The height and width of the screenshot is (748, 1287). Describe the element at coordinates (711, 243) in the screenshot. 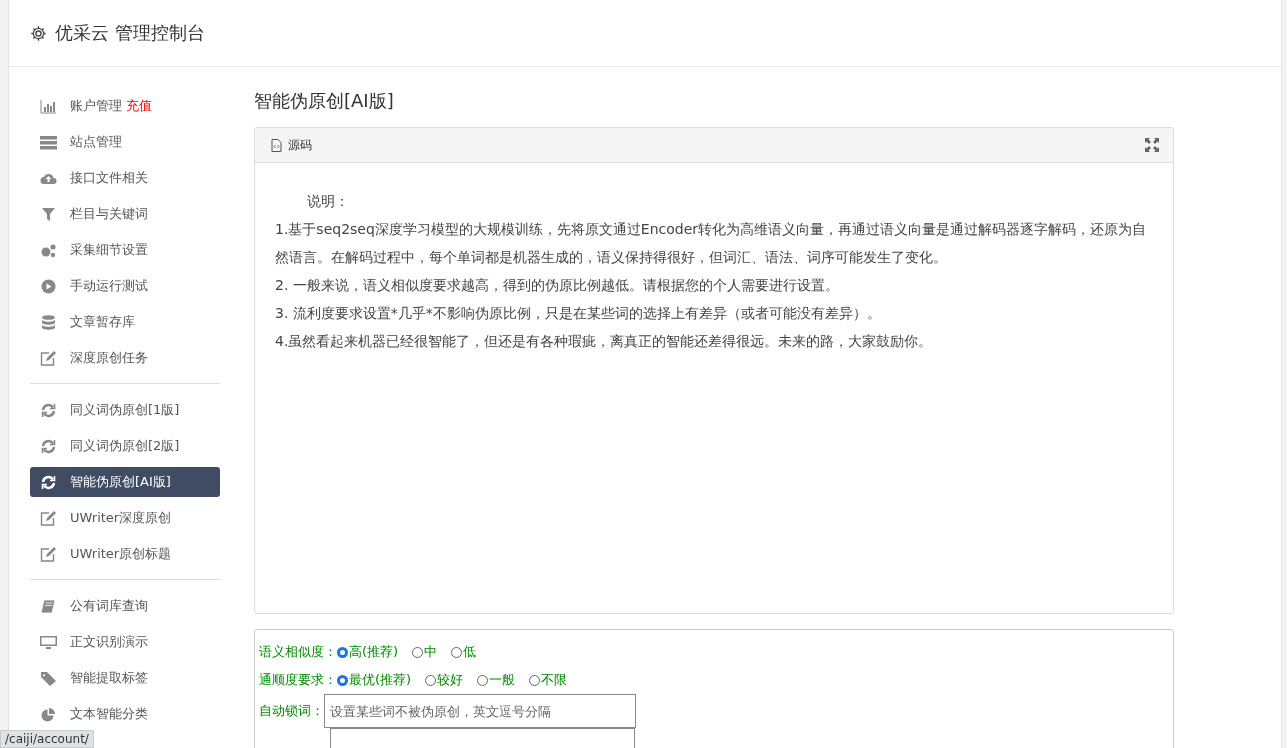

I see `editor-text: 1.基于seq2seq深度学习模型的大规模训练，先将原文通过Encoder转化为高维语义向量，再通过语义向量是通过解码器逐字解码，还原为自然语言。在解码过程中，每个单词都是机器生成的，语义保持得很好，但词汇、语法、词序可能发生了变化。` at that location.